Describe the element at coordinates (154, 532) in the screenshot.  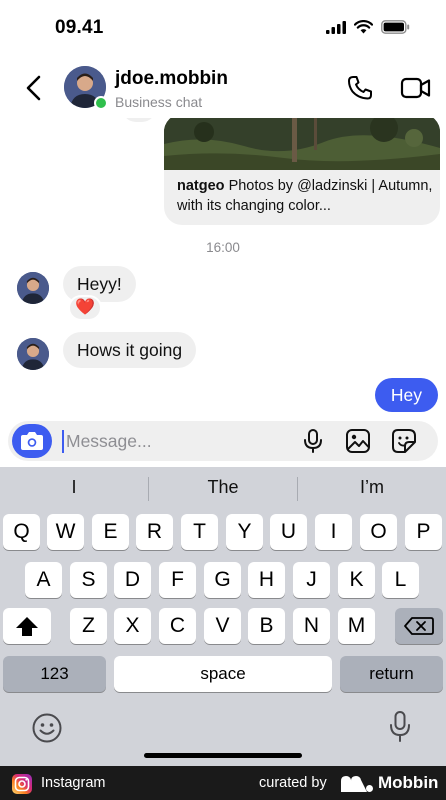
I see `key-r: R` at that location.